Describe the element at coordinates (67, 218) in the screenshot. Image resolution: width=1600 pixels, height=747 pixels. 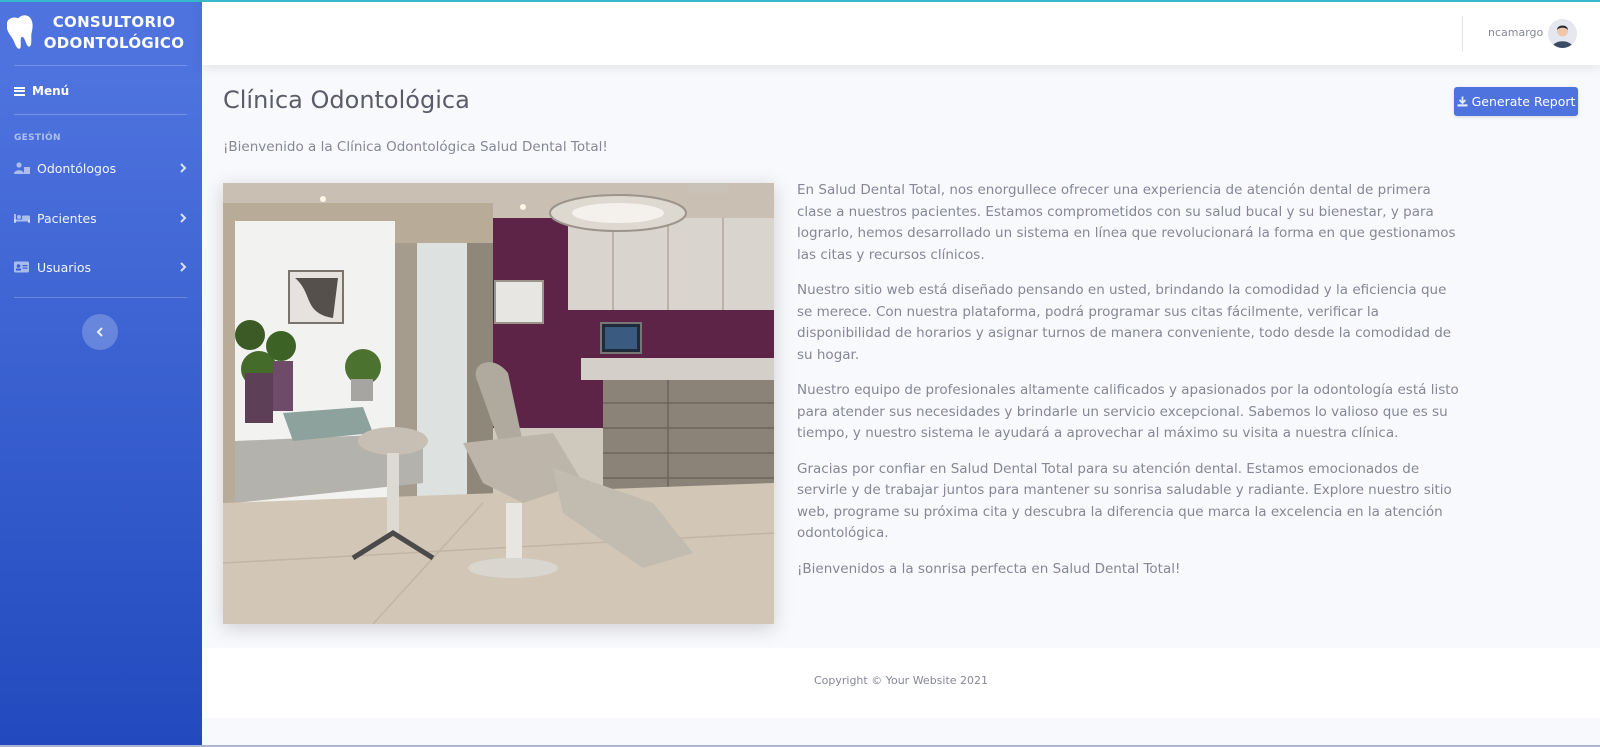
I see `sidebar-item-label: Pacientes` at that location.